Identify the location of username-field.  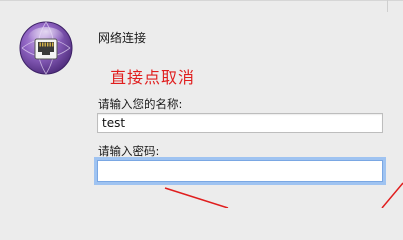
(240, 123).